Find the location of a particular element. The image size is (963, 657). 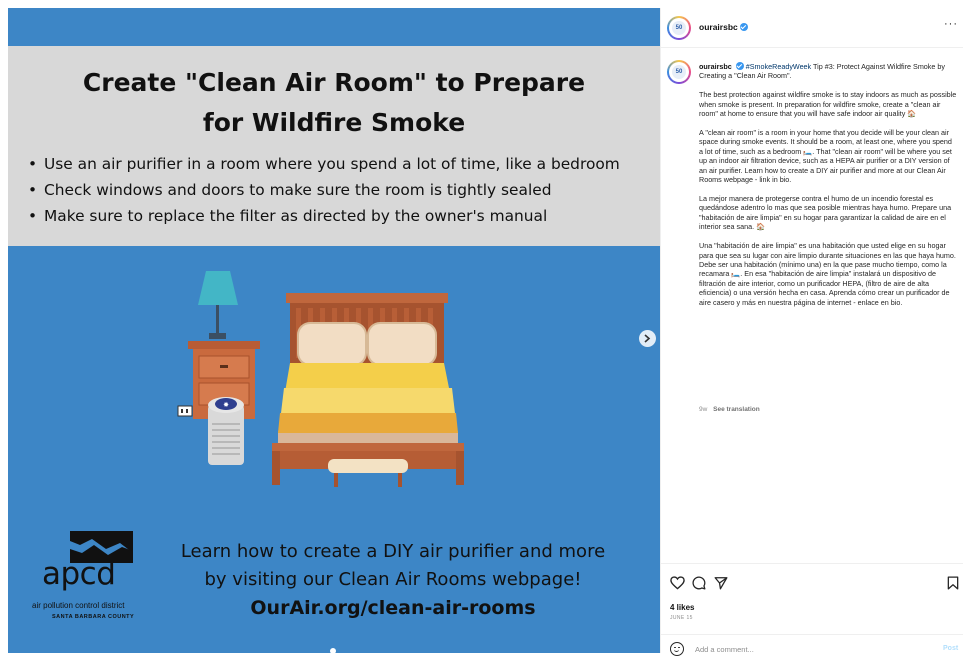

caption-avatar: 50 is located at coordinates (679, 72).